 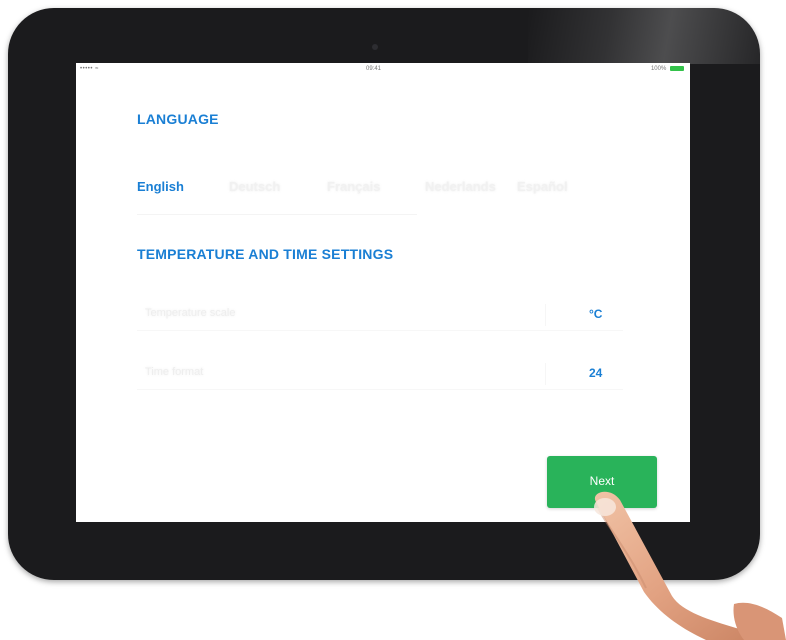 What do you see at coordinates (690, 565) in the screenshot?
I see `pointing-hand-icon` at bounding box center [690, 565].